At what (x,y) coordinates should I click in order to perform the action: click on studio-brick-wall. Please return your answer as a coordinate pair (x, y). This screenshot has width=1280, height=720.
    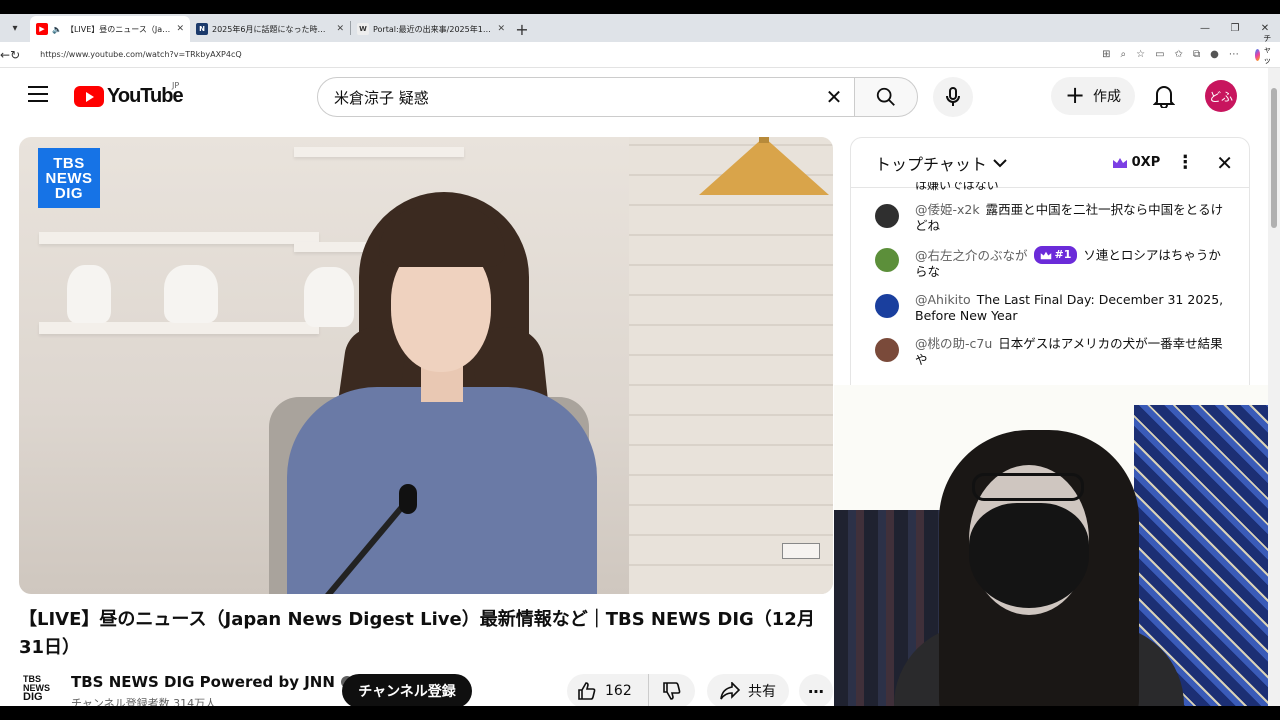
    Looking at the image, I should click on (731, 365).